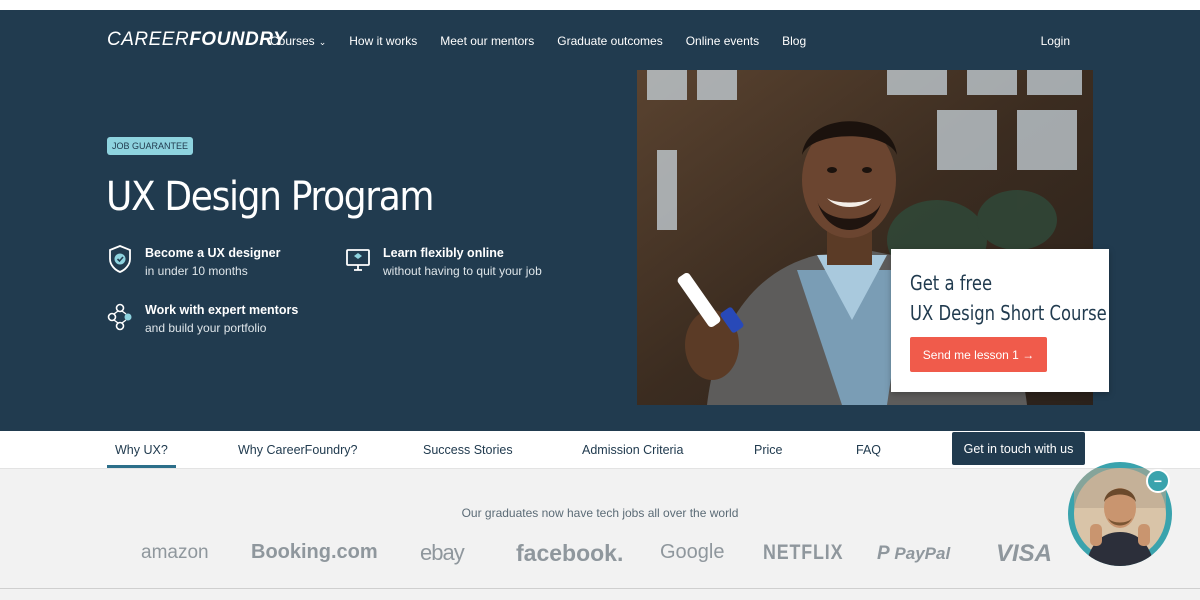 This screenshot has height=600, width=1200. Describe the element at coordinates (883, 553) in the screenshot. I see `paypal-p-icon: P` at that location.